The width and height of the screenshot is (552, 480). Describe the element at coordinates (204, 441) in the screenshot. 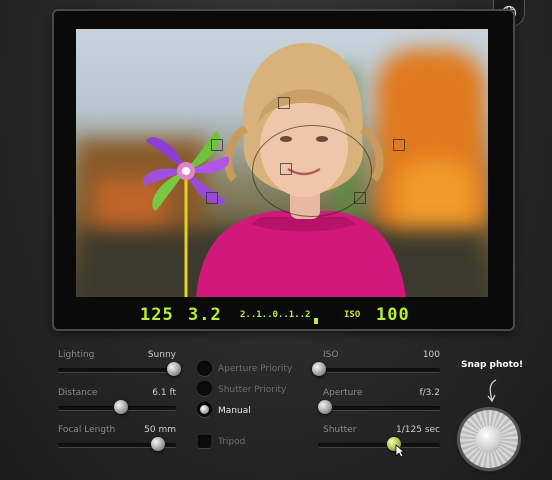

I see `tripod-checkbox` at that location.